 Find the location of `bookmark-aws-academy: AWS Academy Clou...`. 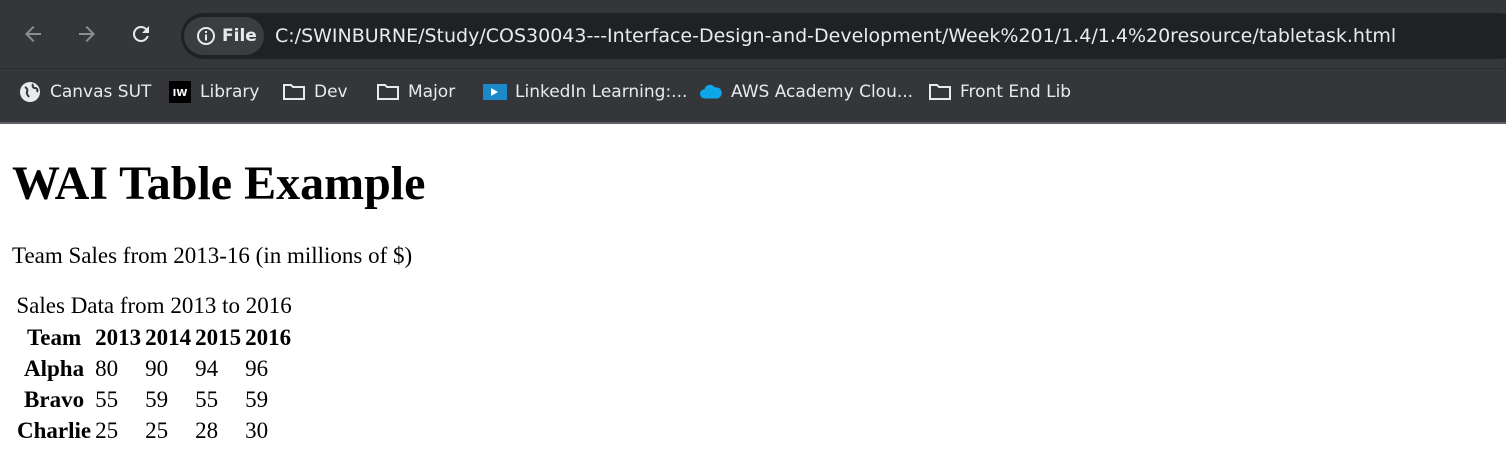

bookmark-aws-academy: AWS Academy Clou... is located at coordinates (806, 92).